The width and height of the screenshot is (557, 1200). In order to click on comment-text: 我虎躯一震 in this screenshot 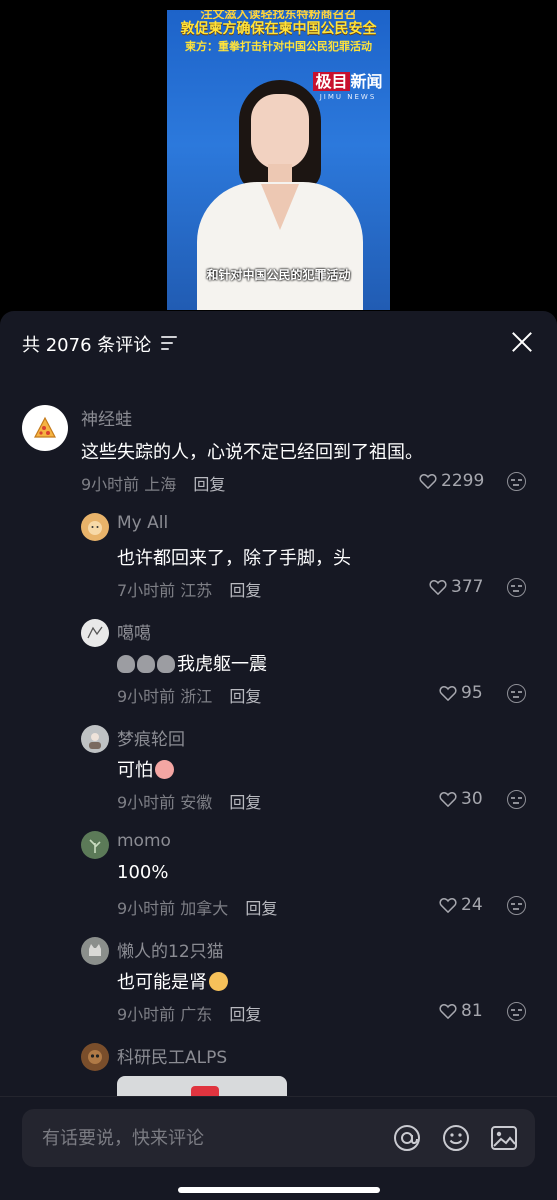, I will do `click(192, 663)`.